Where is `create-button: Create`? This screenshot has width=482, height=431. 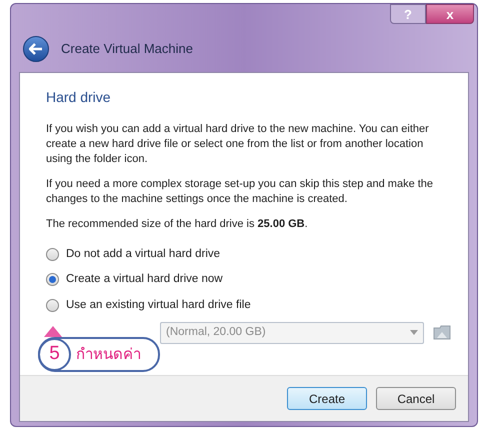
create-button: Create is located at coordinates (327, 398).